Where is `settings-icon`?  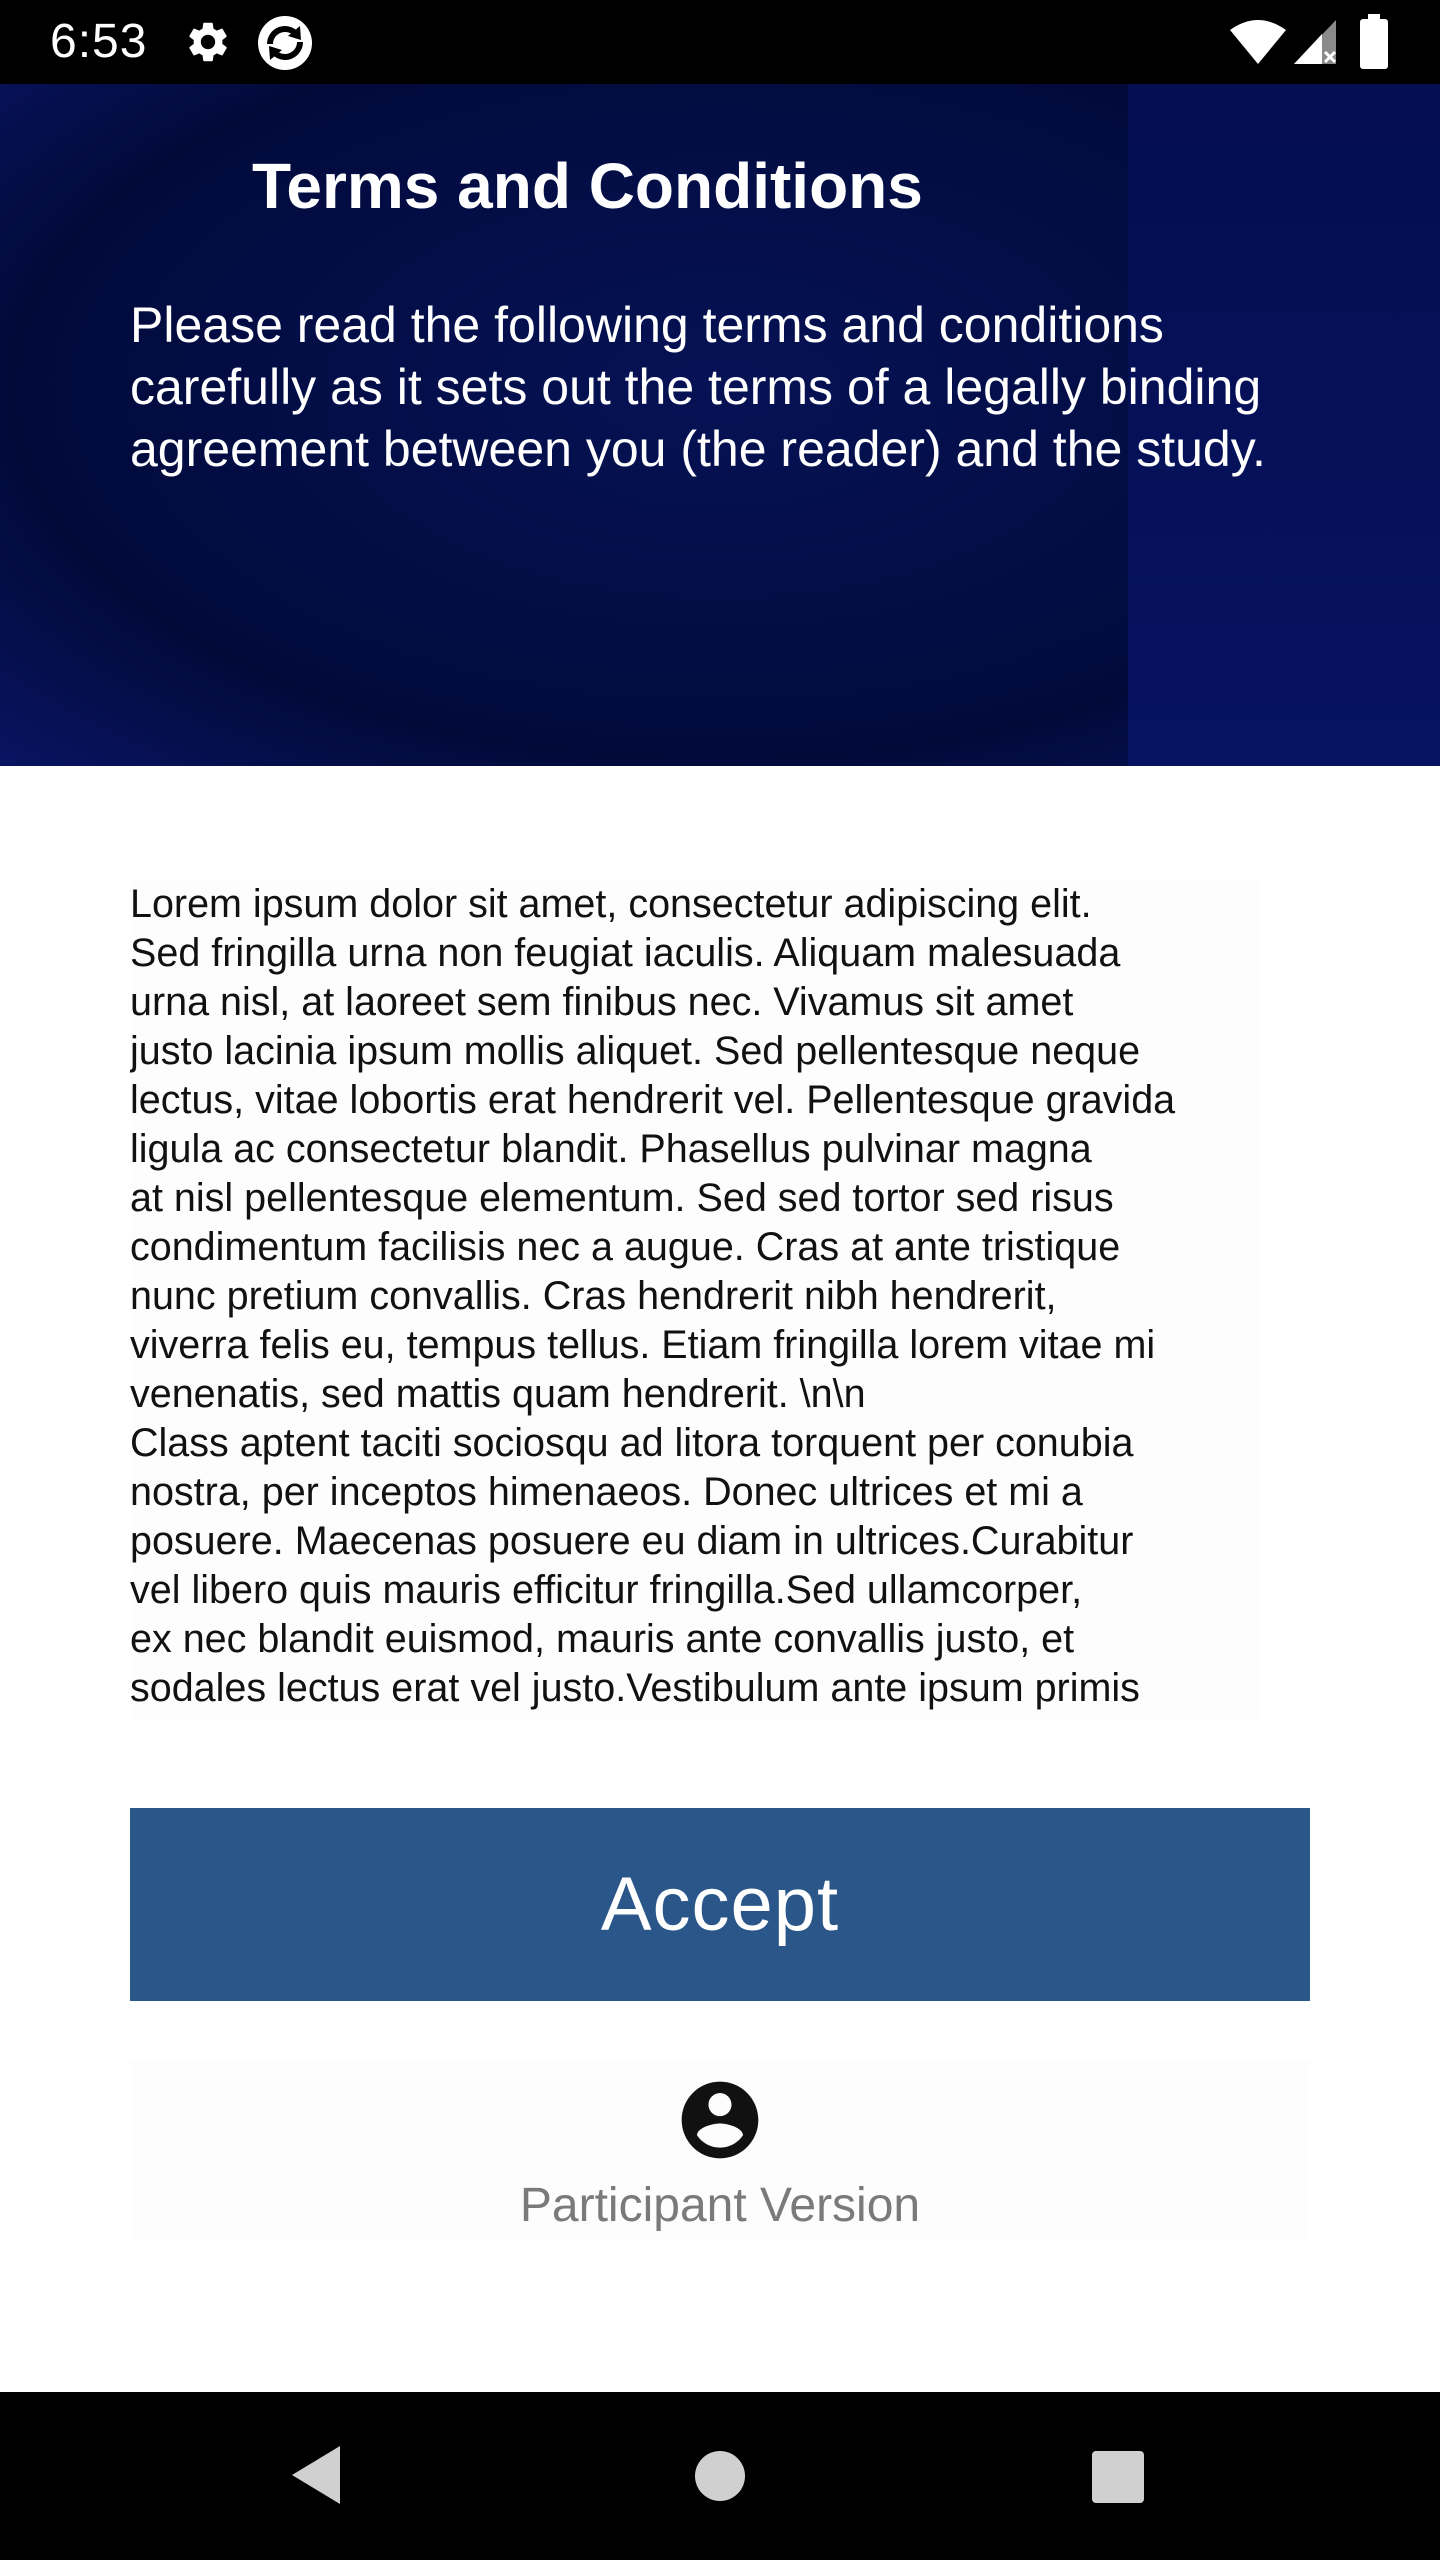 settings-icon is located at coordinates (208, 44).